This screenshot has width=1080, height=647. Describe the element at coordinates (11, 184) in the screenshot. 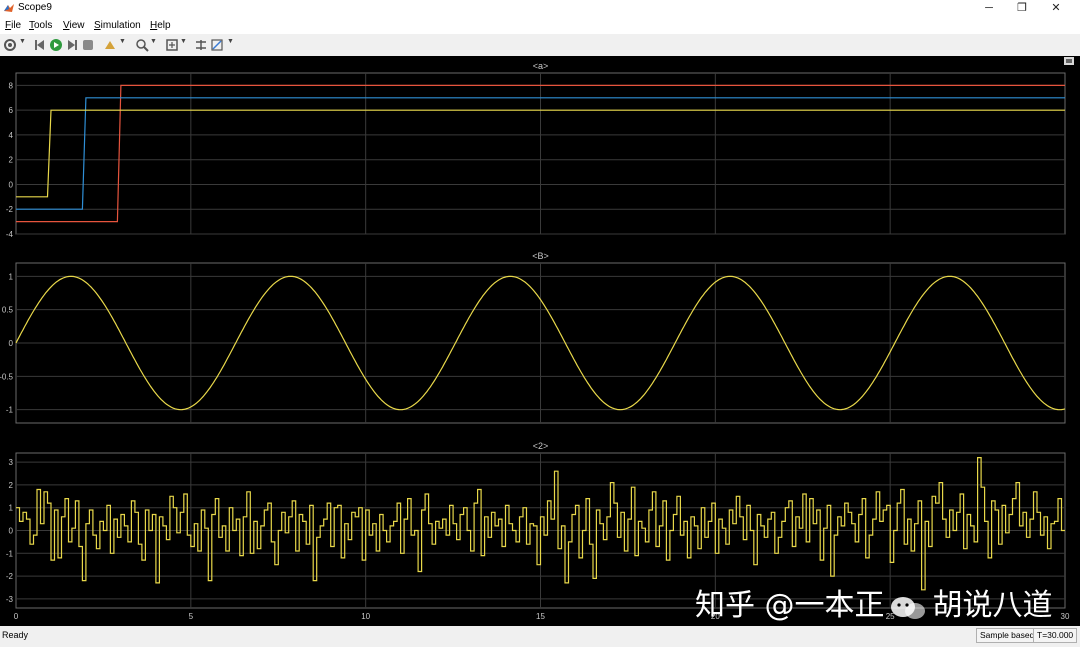

I see `ytick-label-1: 0` at that location.